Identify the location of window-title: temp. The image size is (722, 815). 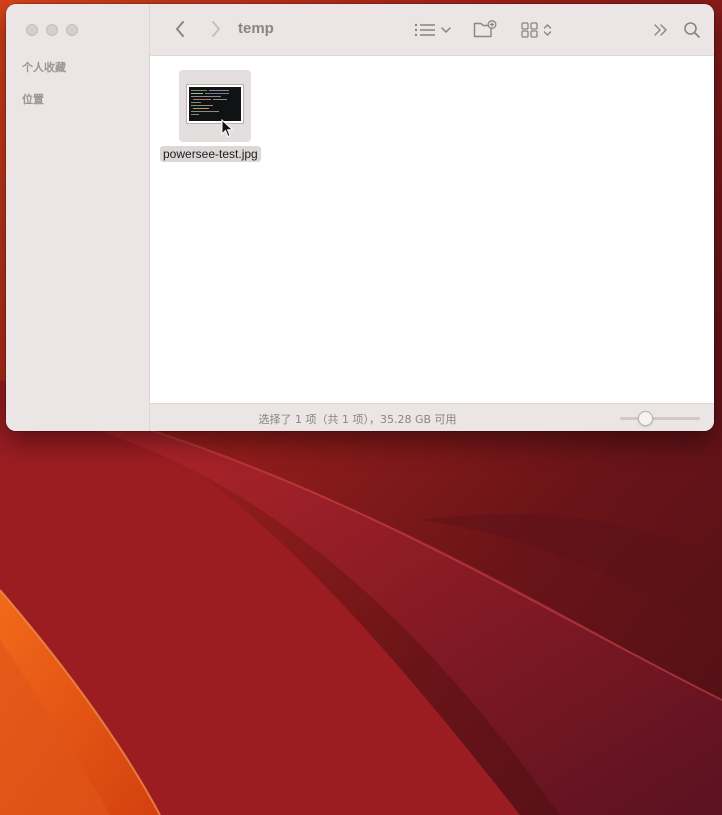
(256, 28).